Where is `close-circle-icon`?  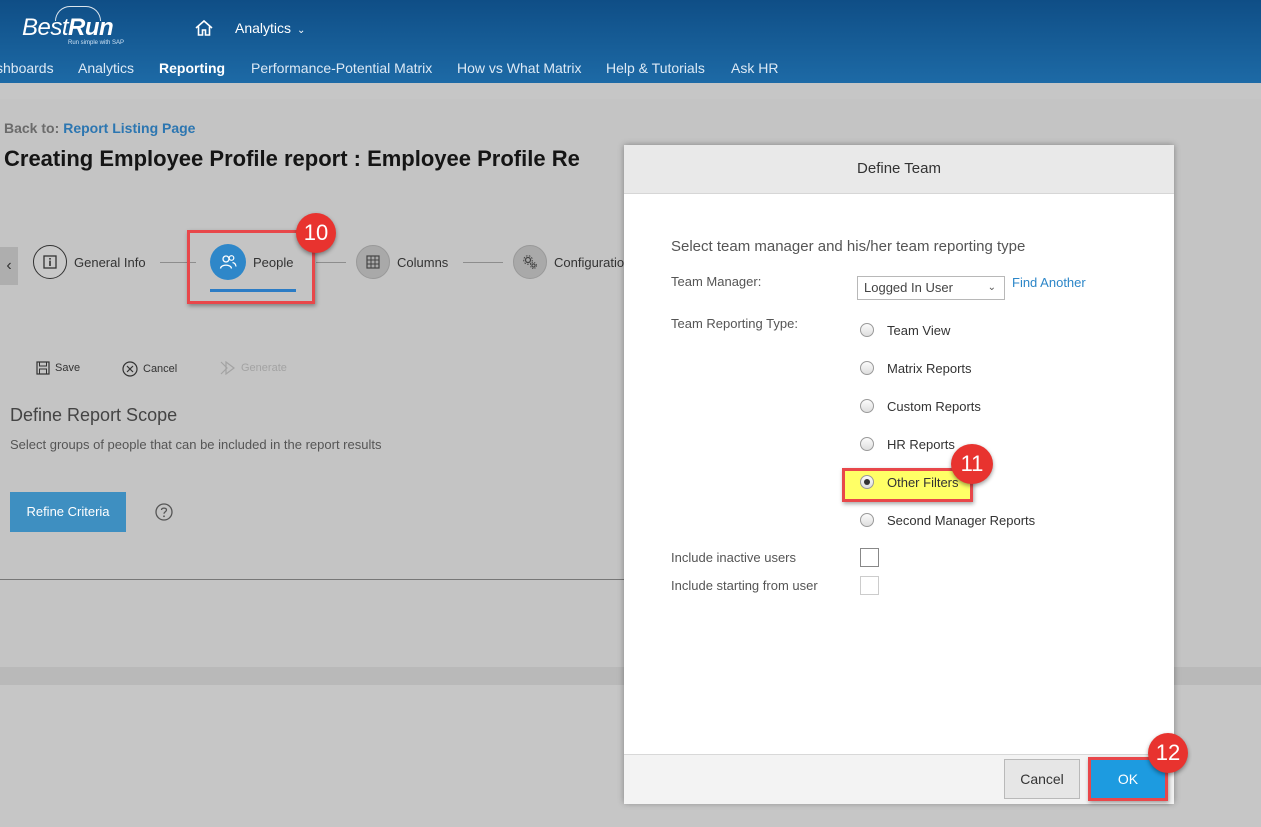
close-circle-icon is located at coordinates (130, 369).